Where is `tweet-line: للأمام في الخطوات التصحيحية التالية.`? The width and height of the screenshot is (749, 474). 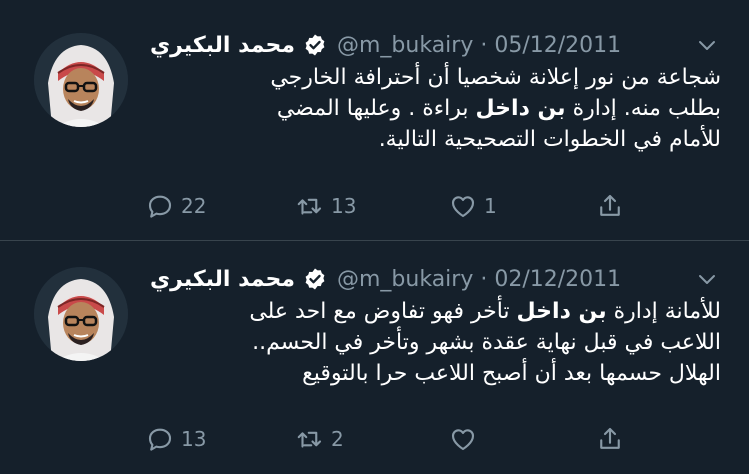 tweet-line: للأمام في الخطوات التصحيحية التالية. is located at coordinates (549, 139).